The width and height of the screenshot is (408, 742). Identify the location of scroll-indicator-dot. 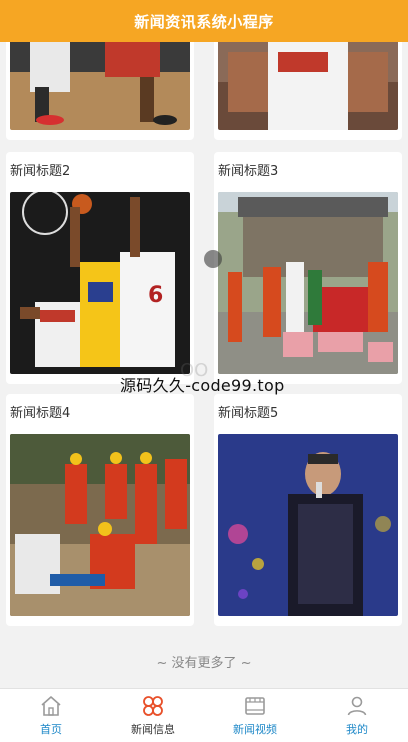
(213, 259).